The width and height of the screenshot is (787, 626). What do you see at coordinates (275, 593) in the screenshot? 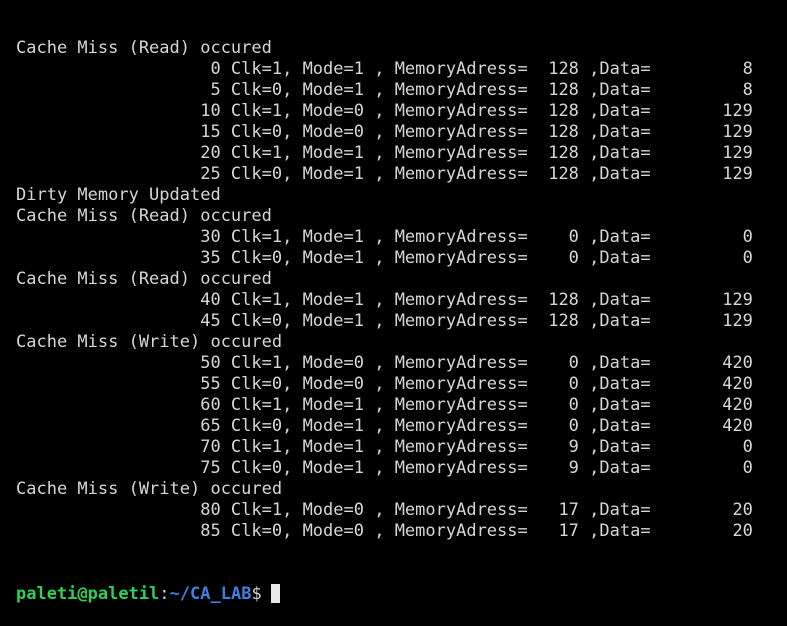
I see `cursor-block` at bounding box center [275, 593].